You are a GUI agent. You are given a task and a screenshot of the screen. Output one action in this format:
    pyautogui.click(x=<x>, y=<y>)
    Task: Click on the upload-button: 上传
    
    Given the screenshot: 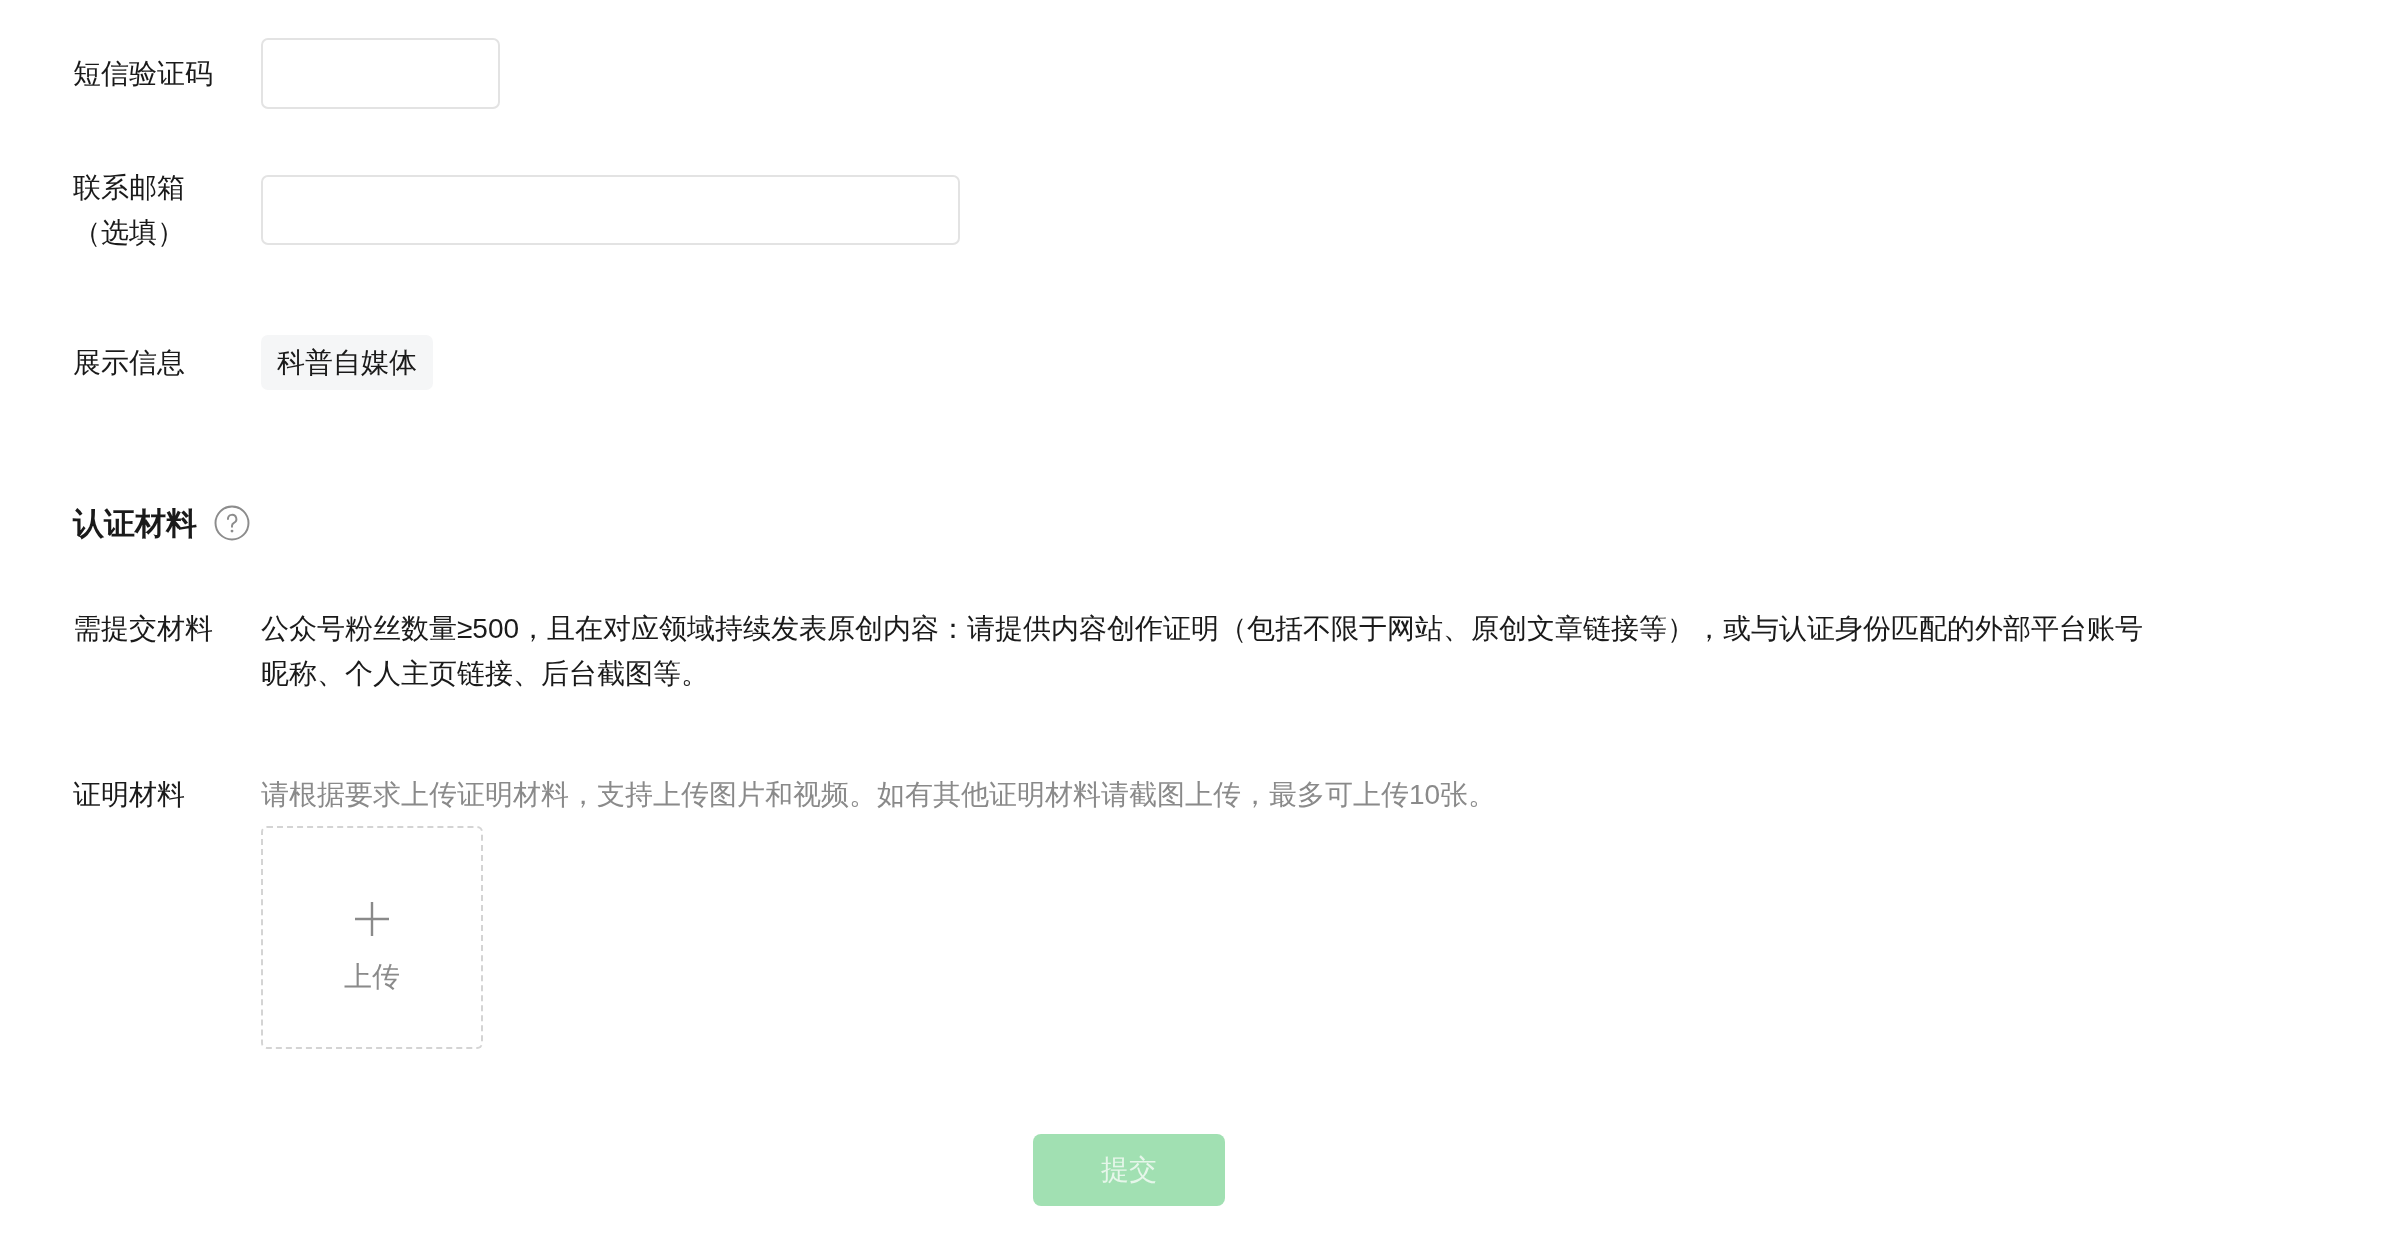 What is the action you would take?
    pyautogui.click(x=372, y=937)
    